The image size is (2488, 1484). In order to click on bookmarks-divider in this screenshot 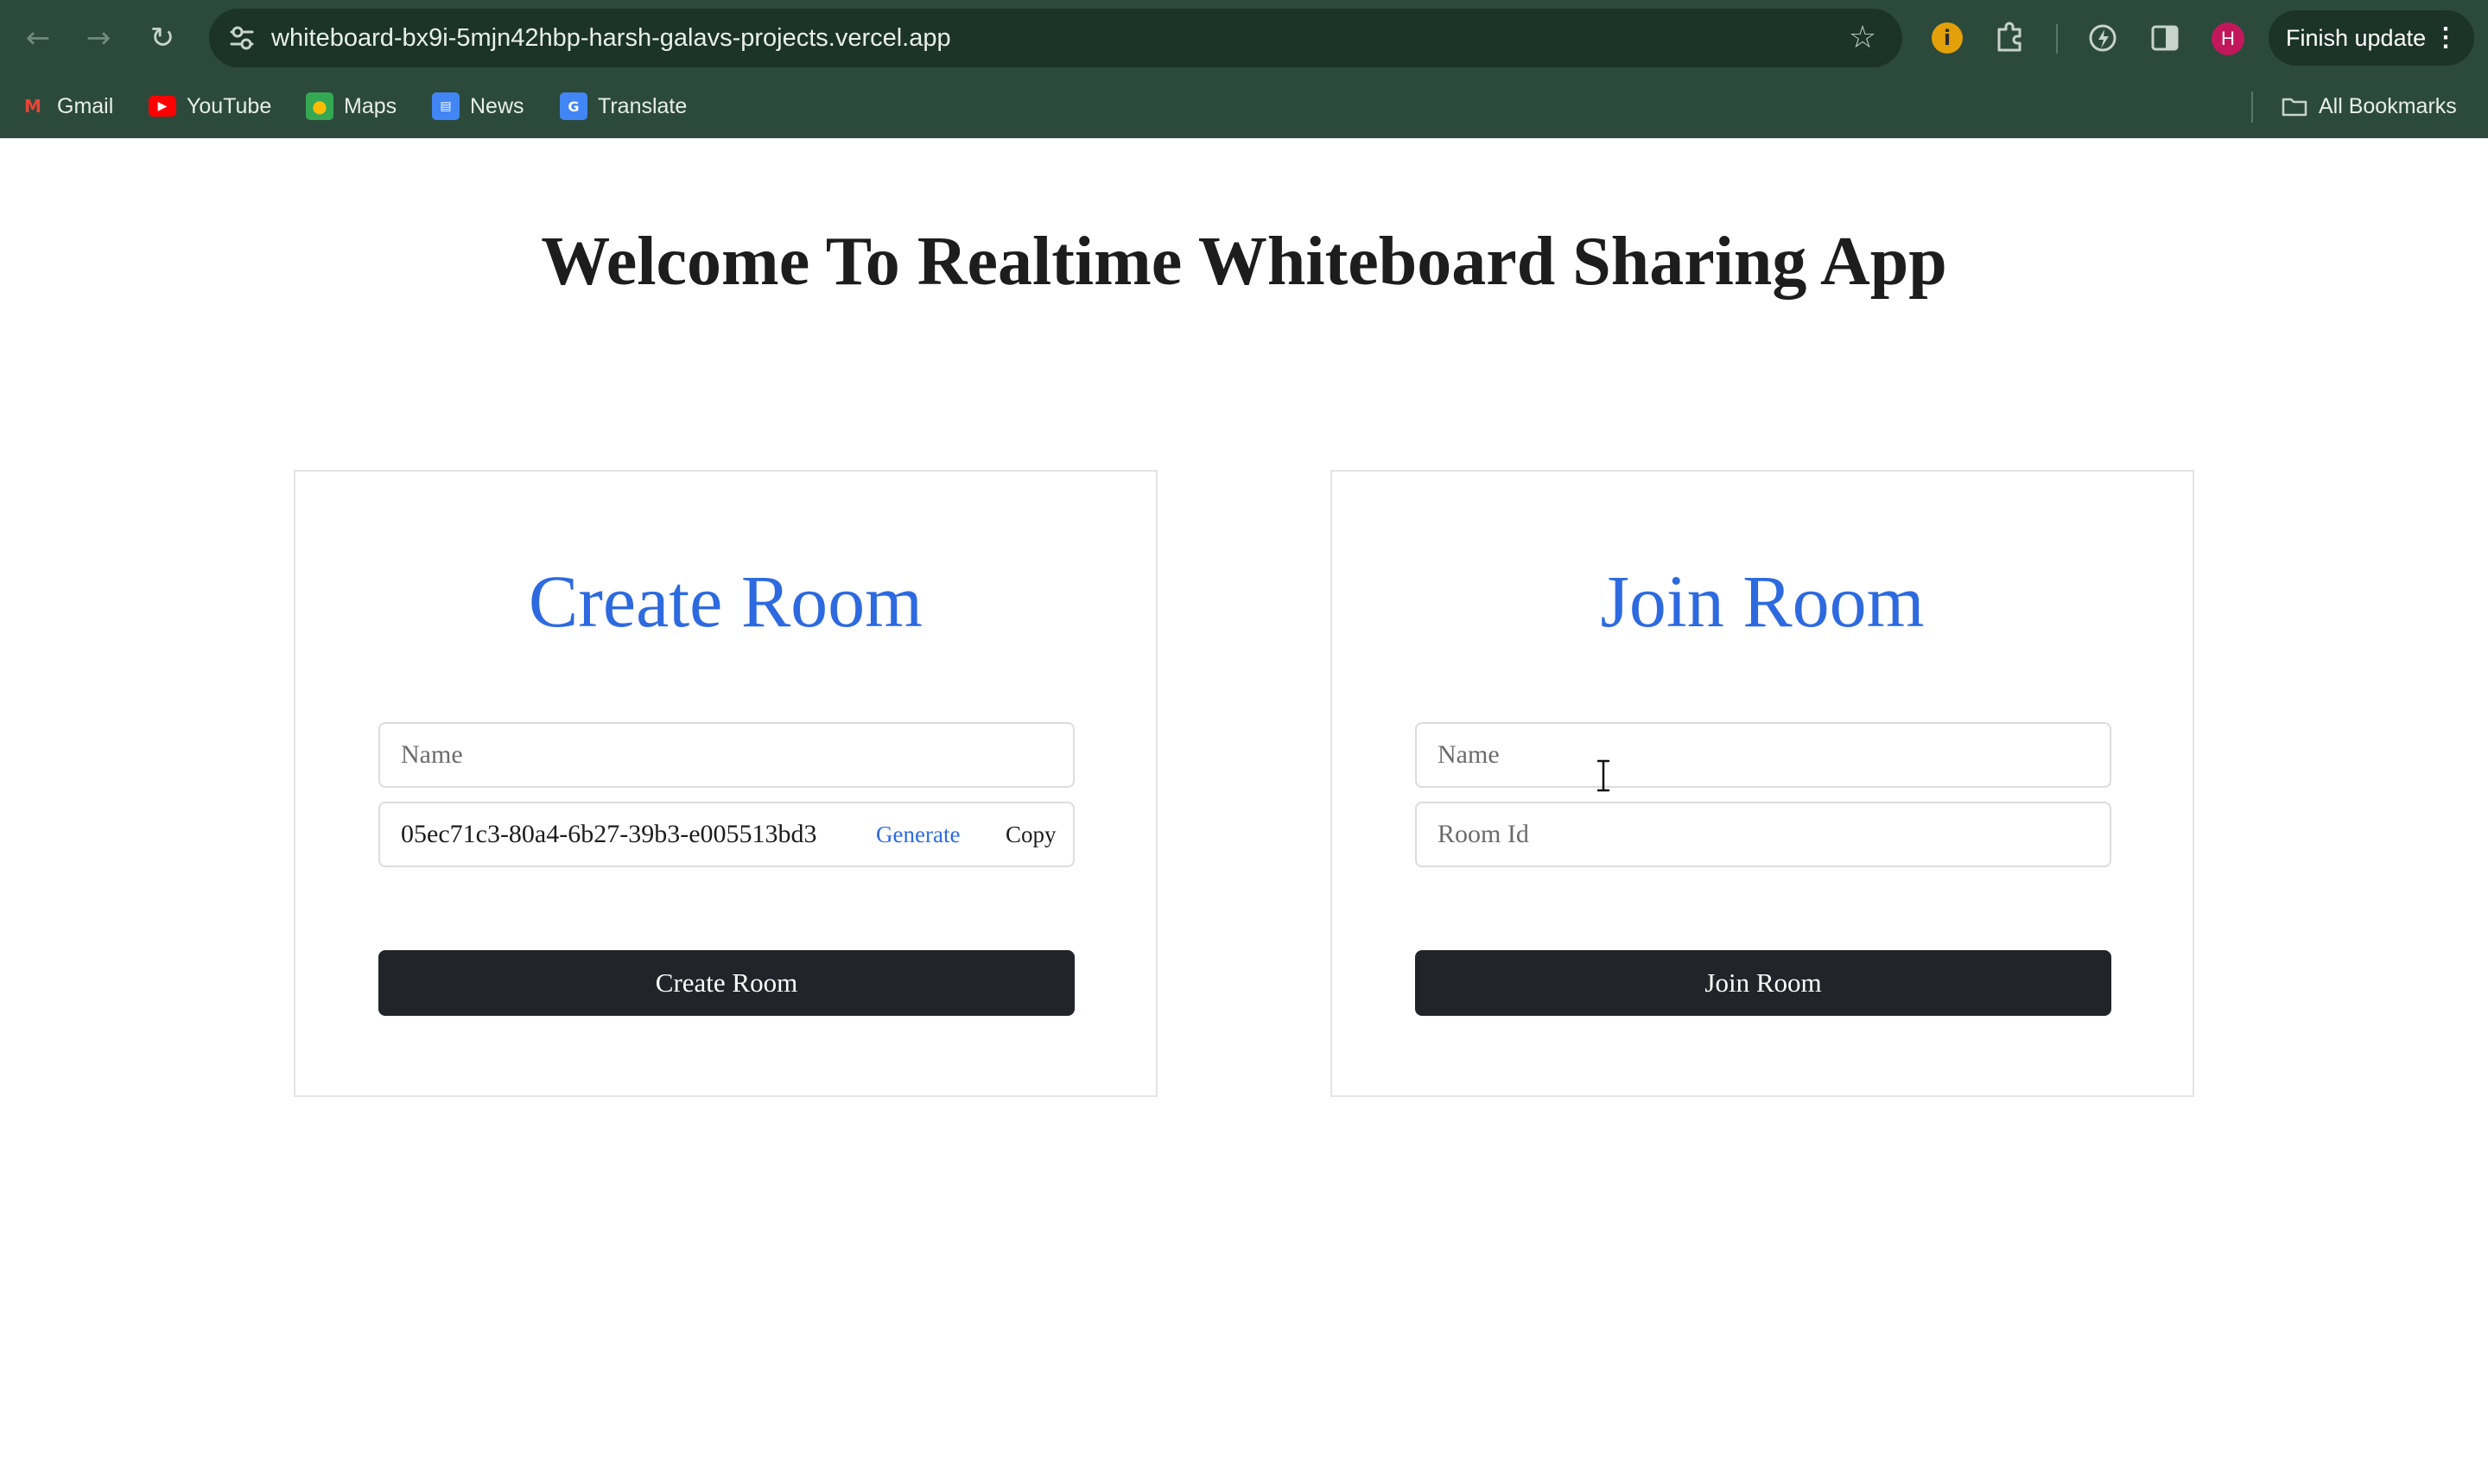, I will do `click(2252, 107)`.